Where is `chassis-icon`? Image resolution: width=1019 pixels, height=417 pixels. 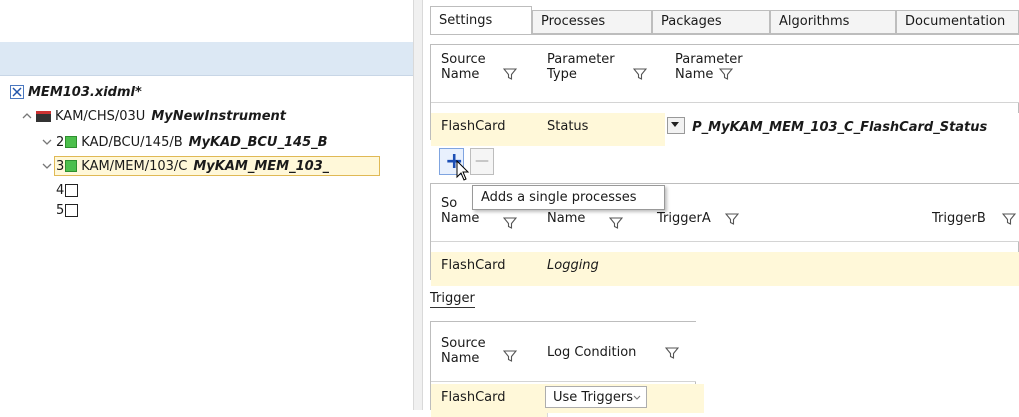
chassis-icon is located at coordinates (43, 116).